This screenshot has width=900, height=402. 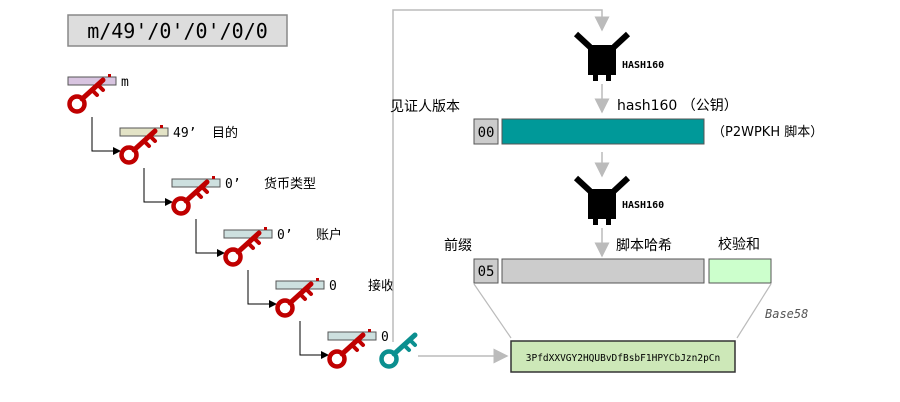 I want to click on checksum-label: 校验和, so click(x=739, y=244).